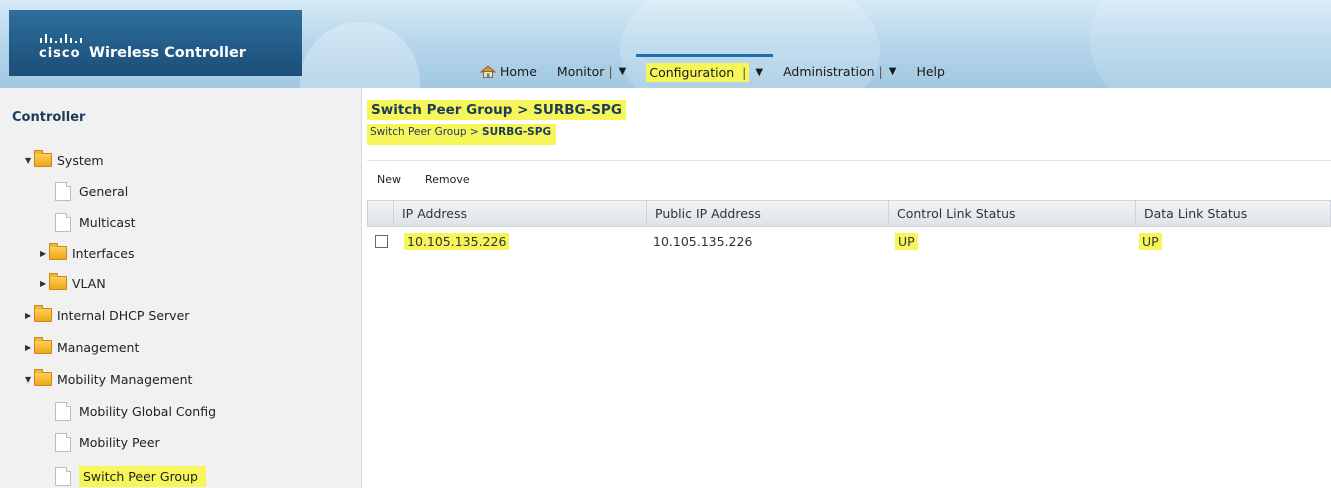 The width and height of the screenshot is (1331, 488). Describe the element at coordinates (60, 53) in the screenshot. I see `cisco-logo-text: cisco` at that location.